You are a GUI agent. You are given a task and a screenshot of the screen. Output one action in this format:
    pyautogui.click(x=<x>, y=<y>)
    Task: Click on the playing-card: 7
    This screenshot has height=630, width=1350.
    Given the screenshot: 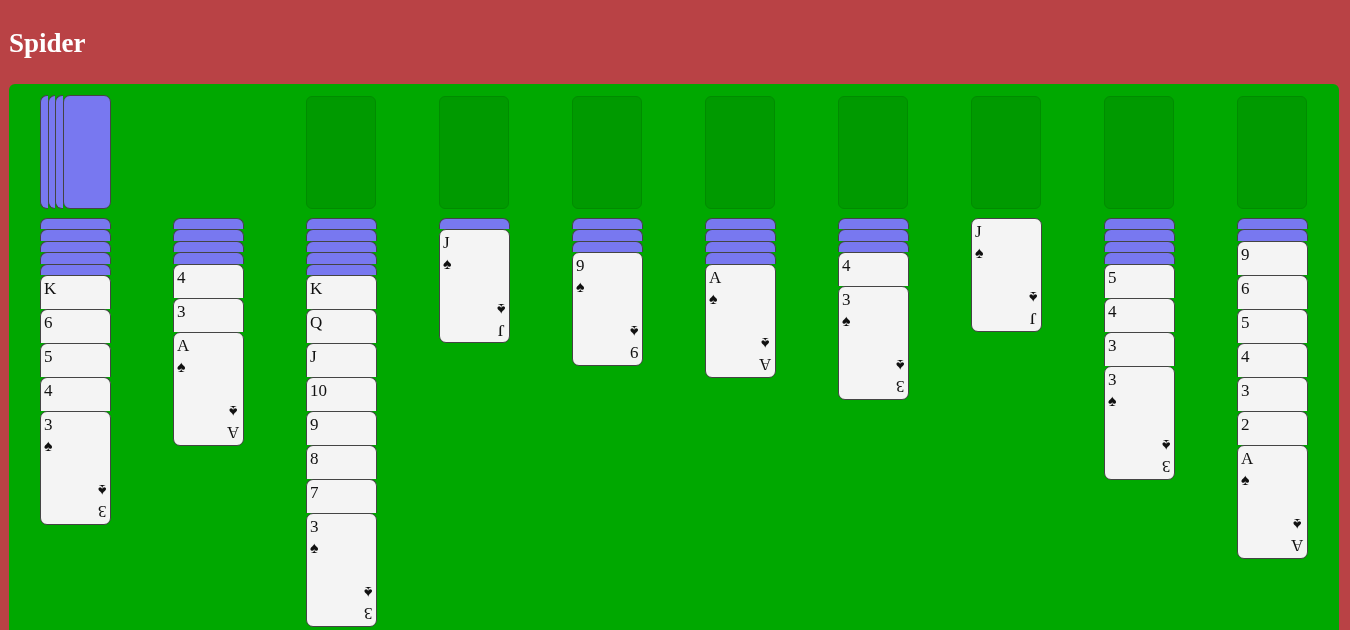 What is the action you would take?
    pyautogui.click(x=341, y=495)
    